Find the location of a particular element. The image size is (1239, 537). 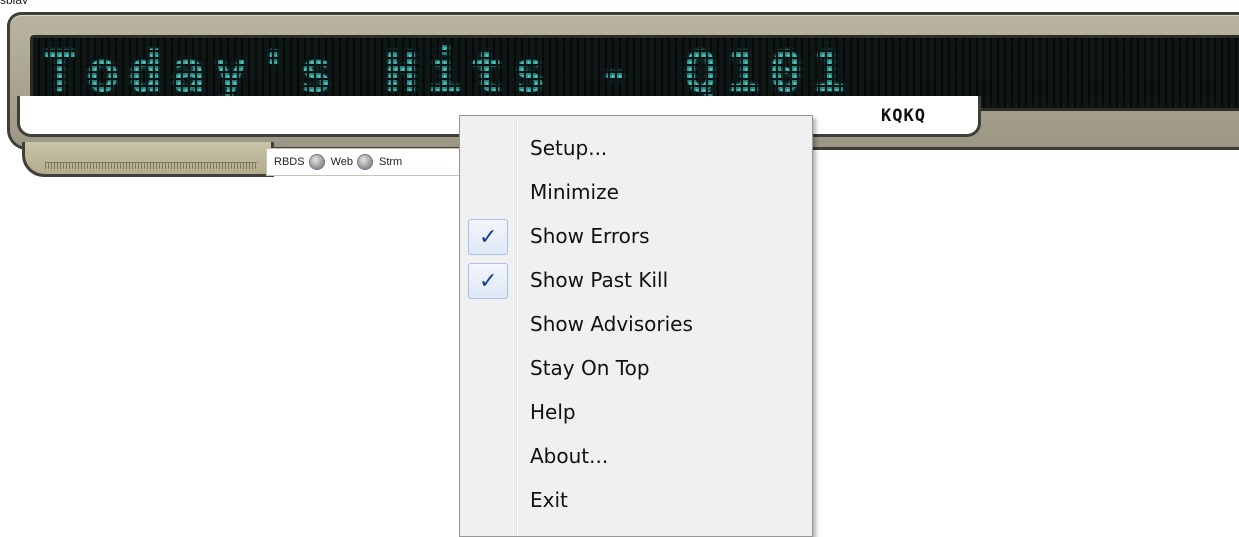

menu-item-label: Help is located at coordinates (553, 412).